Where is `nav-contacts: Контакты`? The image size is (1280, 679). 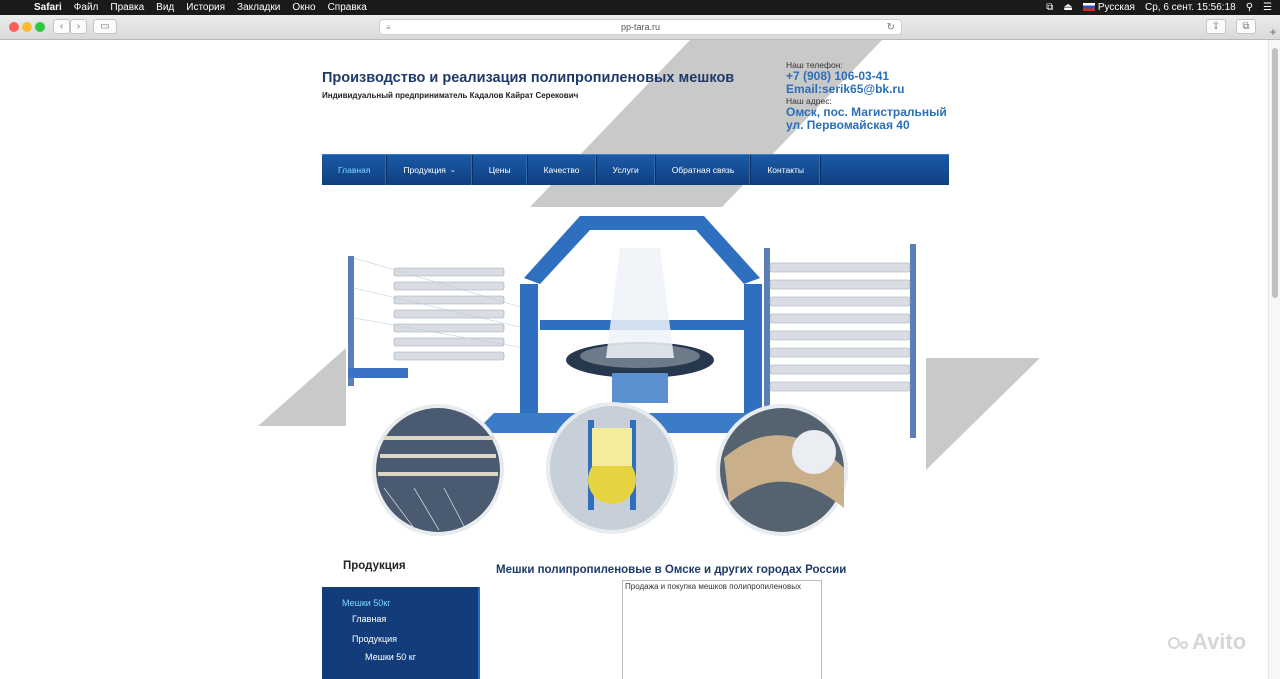
nav-contacts: Контакты is located at coordinates (786, 170).